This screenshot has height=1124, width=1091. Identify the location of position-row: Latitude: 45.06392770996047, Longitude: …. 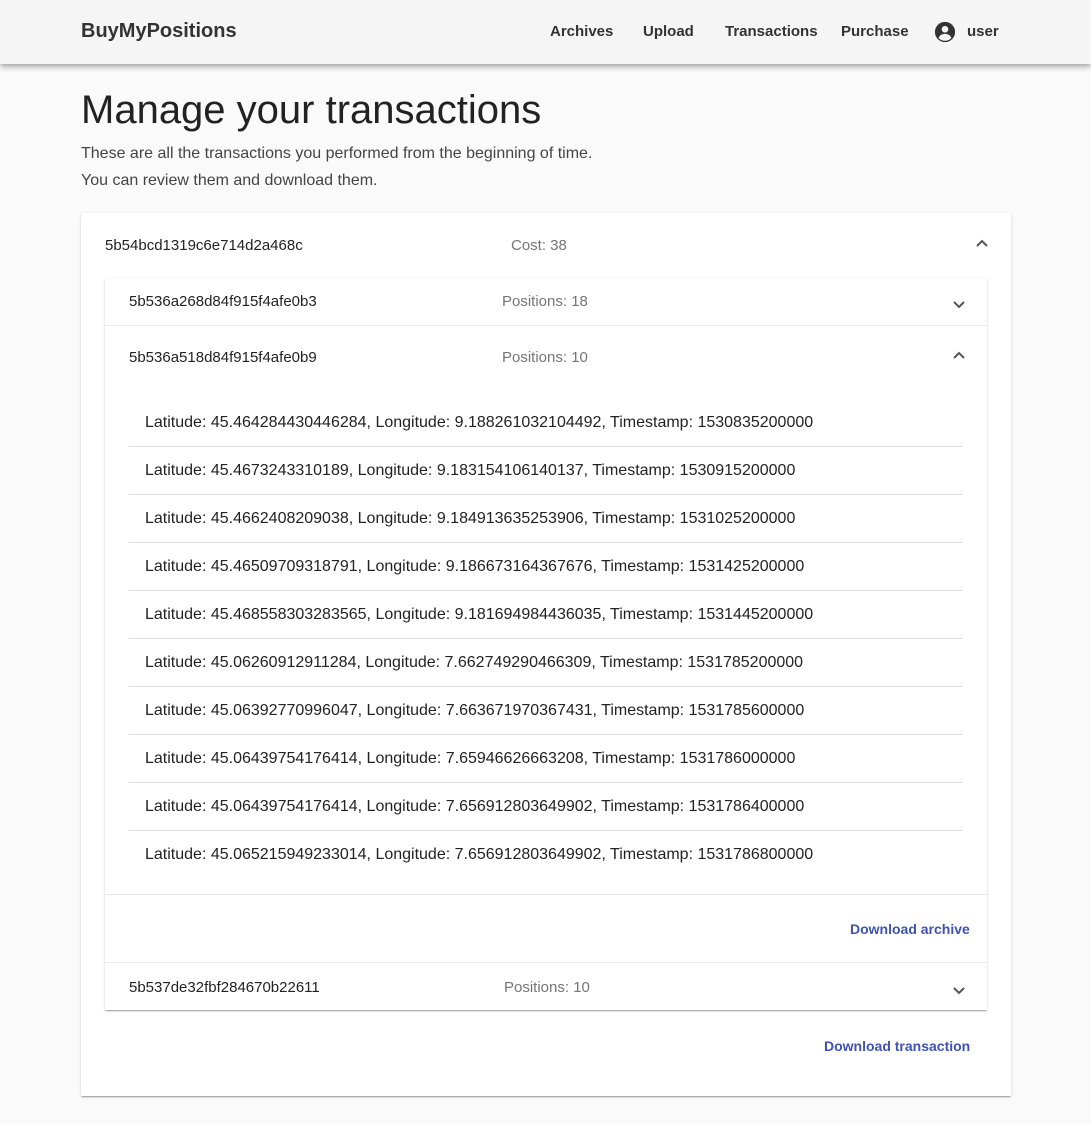
(546, 711).